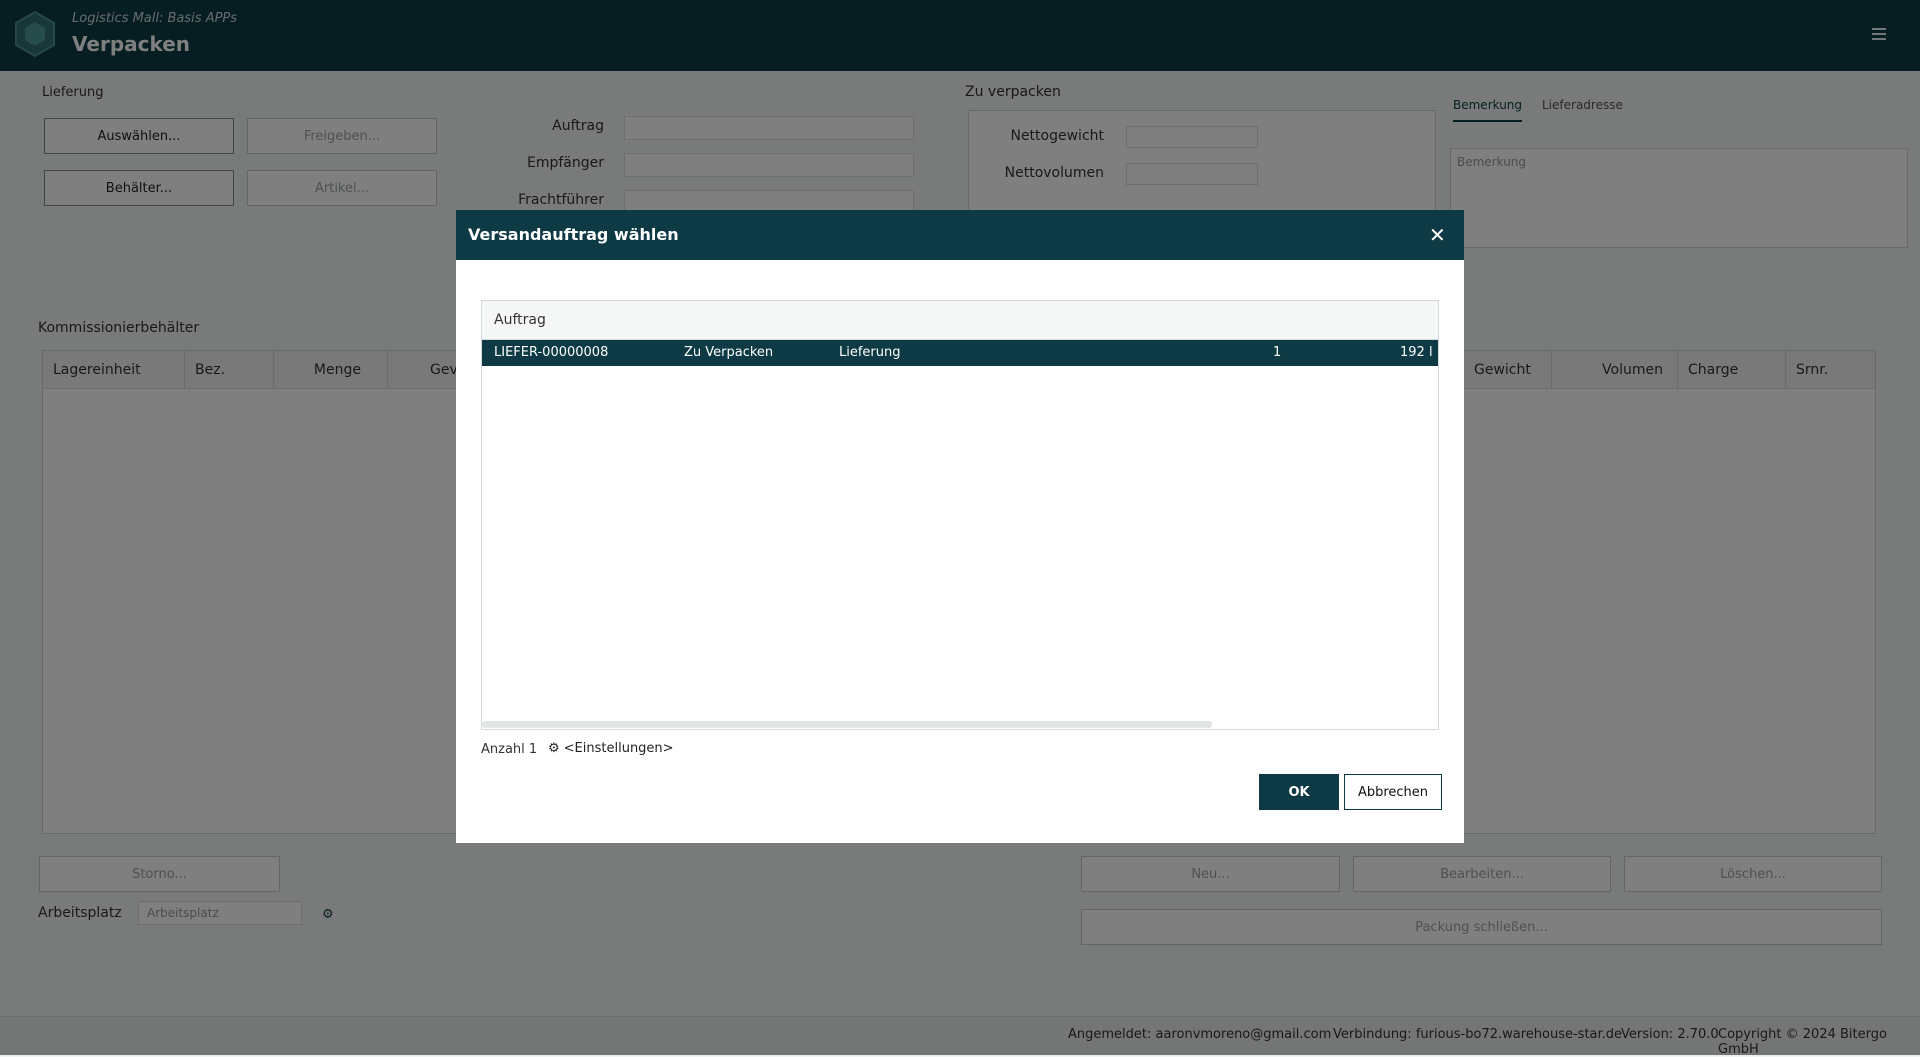 Image resolution: width=1920 pixels, height=1057 pixels. I want to click on settings-link: ⚙ <Einstellungen>, so click(611, 748).